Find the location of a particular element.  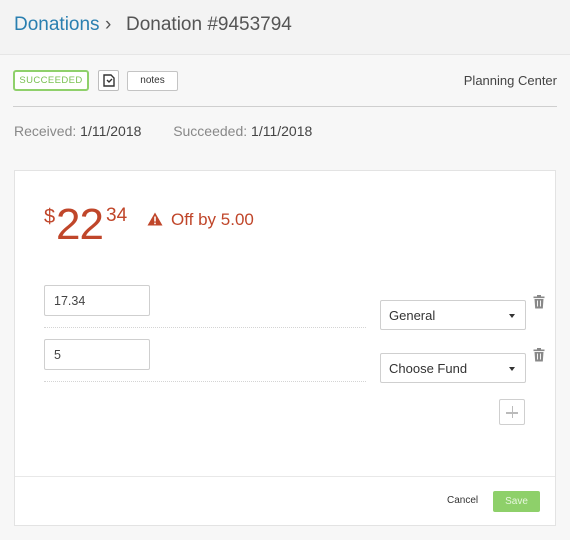

notes-button: notes is located at coordinates (152, 81).